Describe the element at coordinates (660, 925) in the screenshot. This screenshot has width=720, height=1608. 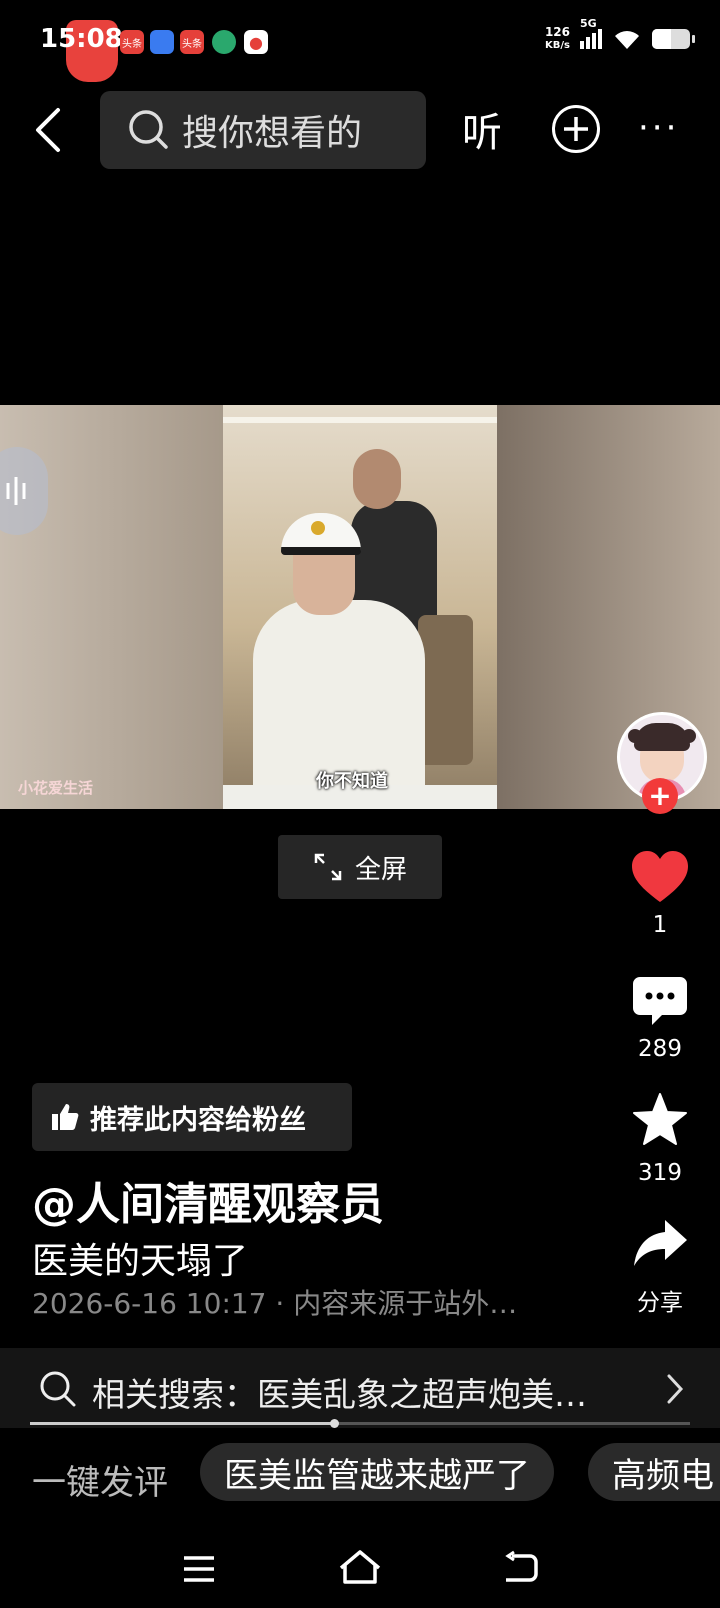
I see `like-count: 1` at that location.